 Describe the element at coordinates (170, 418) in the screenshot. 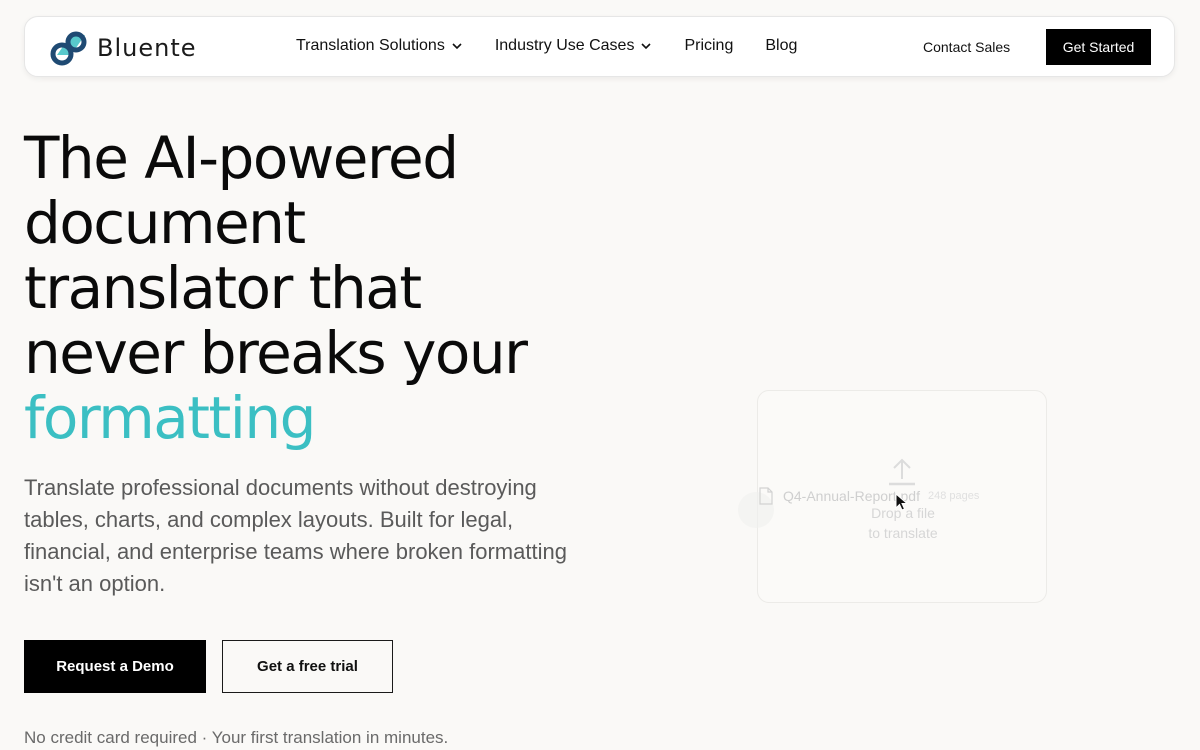

I see `hero-title-accent: formatting` at that location.